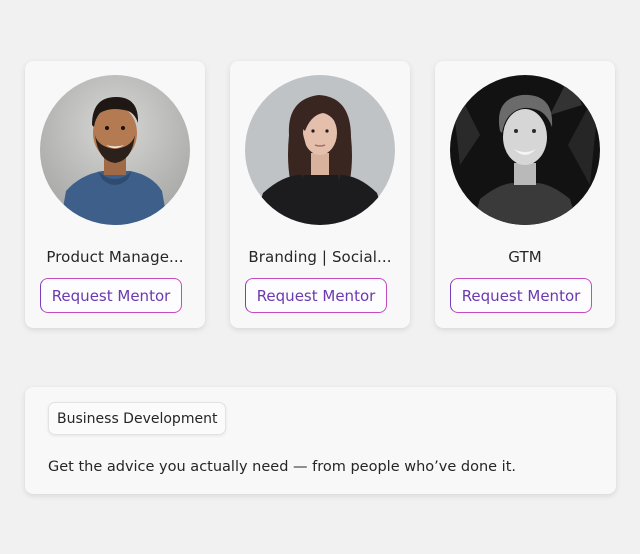 This screenshot has width=640, height=554. What do you see at coordinates (525, 257) in the screenshot?
I see `mentor-title: GTM` at bounding box center [525, 257].